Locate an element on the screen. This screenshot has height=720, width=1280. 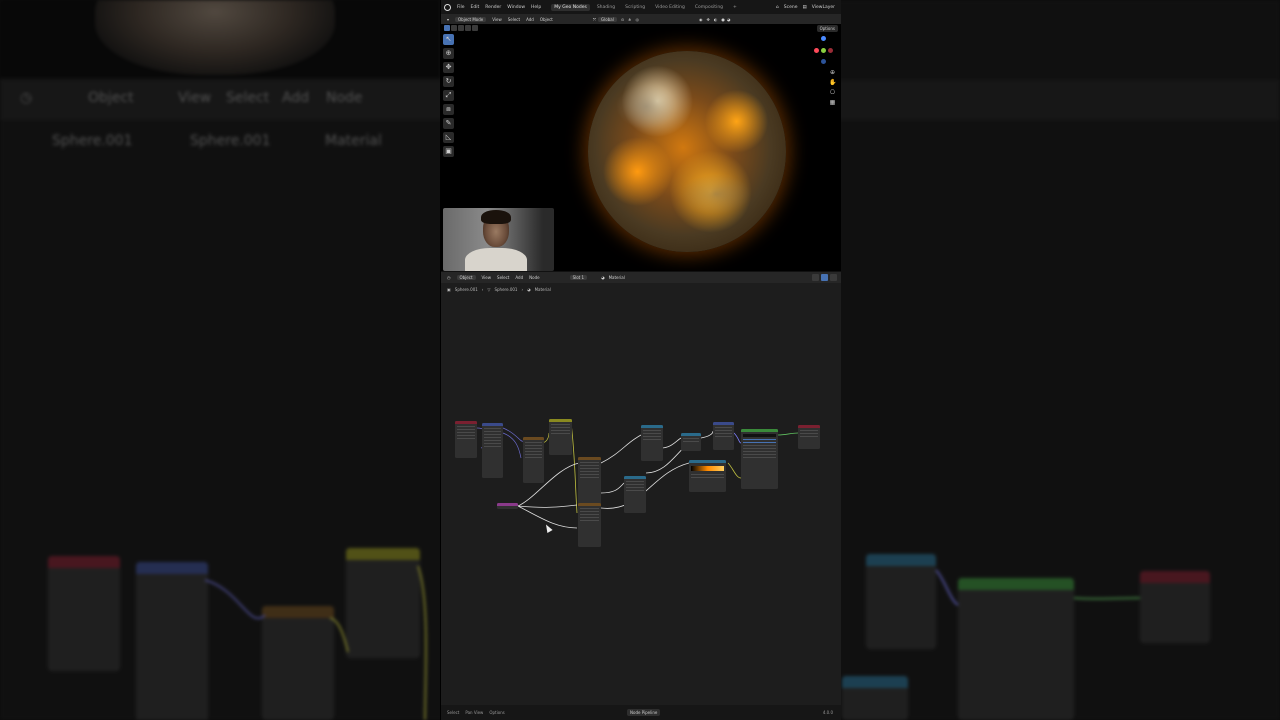
add-workspace-icon: + is located at coordinates (735, 7).